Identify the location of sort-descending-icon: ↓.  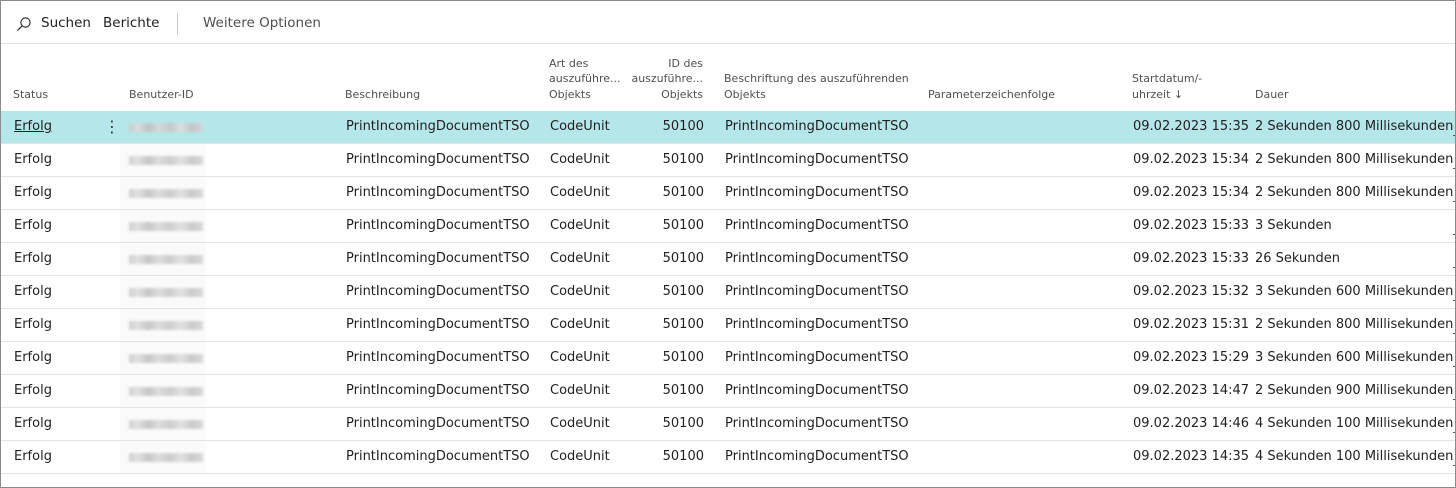
(1178, 94).